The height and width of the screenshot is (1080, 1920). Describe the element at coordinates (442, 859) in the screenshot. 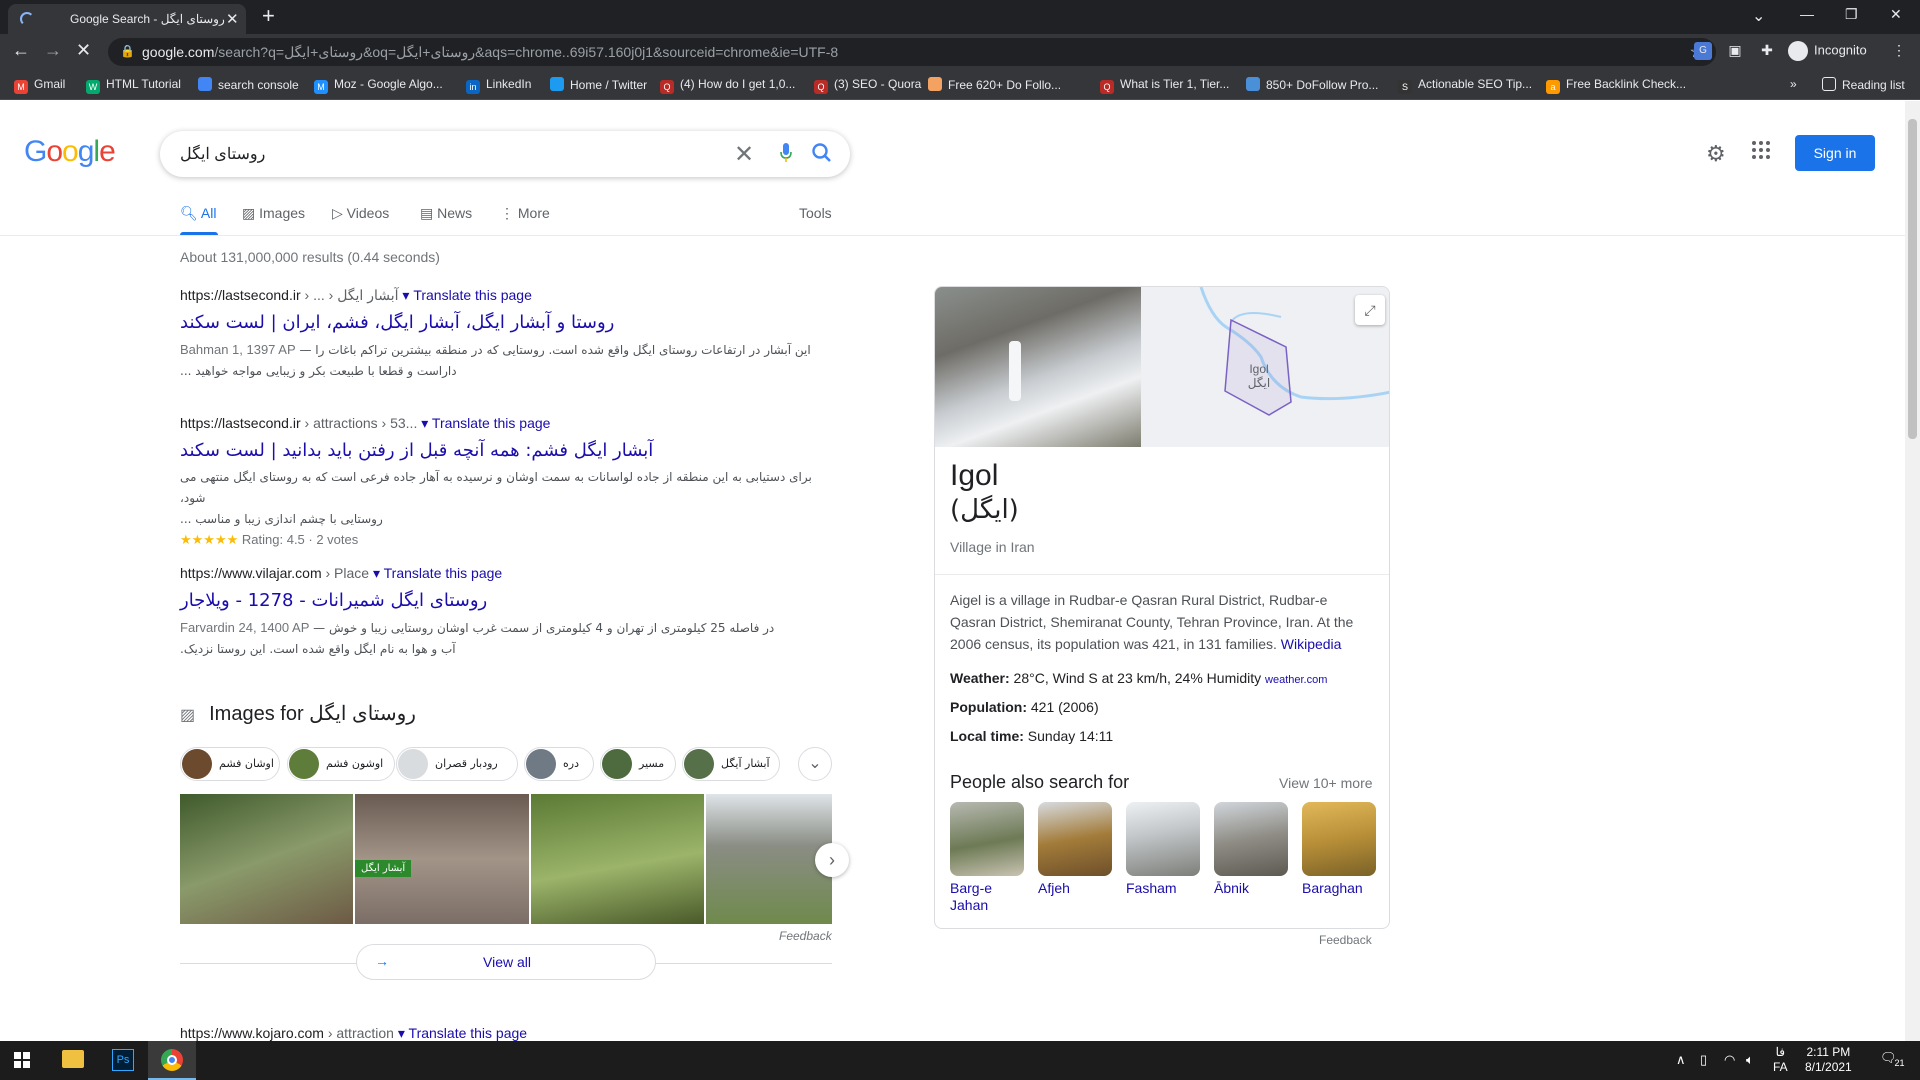

I see `image-thumbnail: آبشار ایگل` at that location.